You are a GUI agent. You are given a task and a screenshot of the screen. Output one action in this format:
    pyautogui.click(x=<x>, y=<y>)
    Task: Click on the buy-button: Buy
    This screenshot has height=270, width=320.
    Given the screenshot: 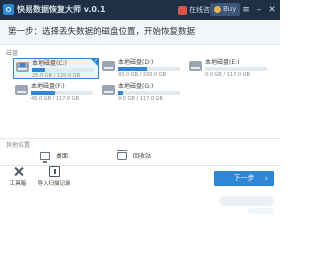 What is the action you would take?
    pyautogui.click(x=225, y=9)
    